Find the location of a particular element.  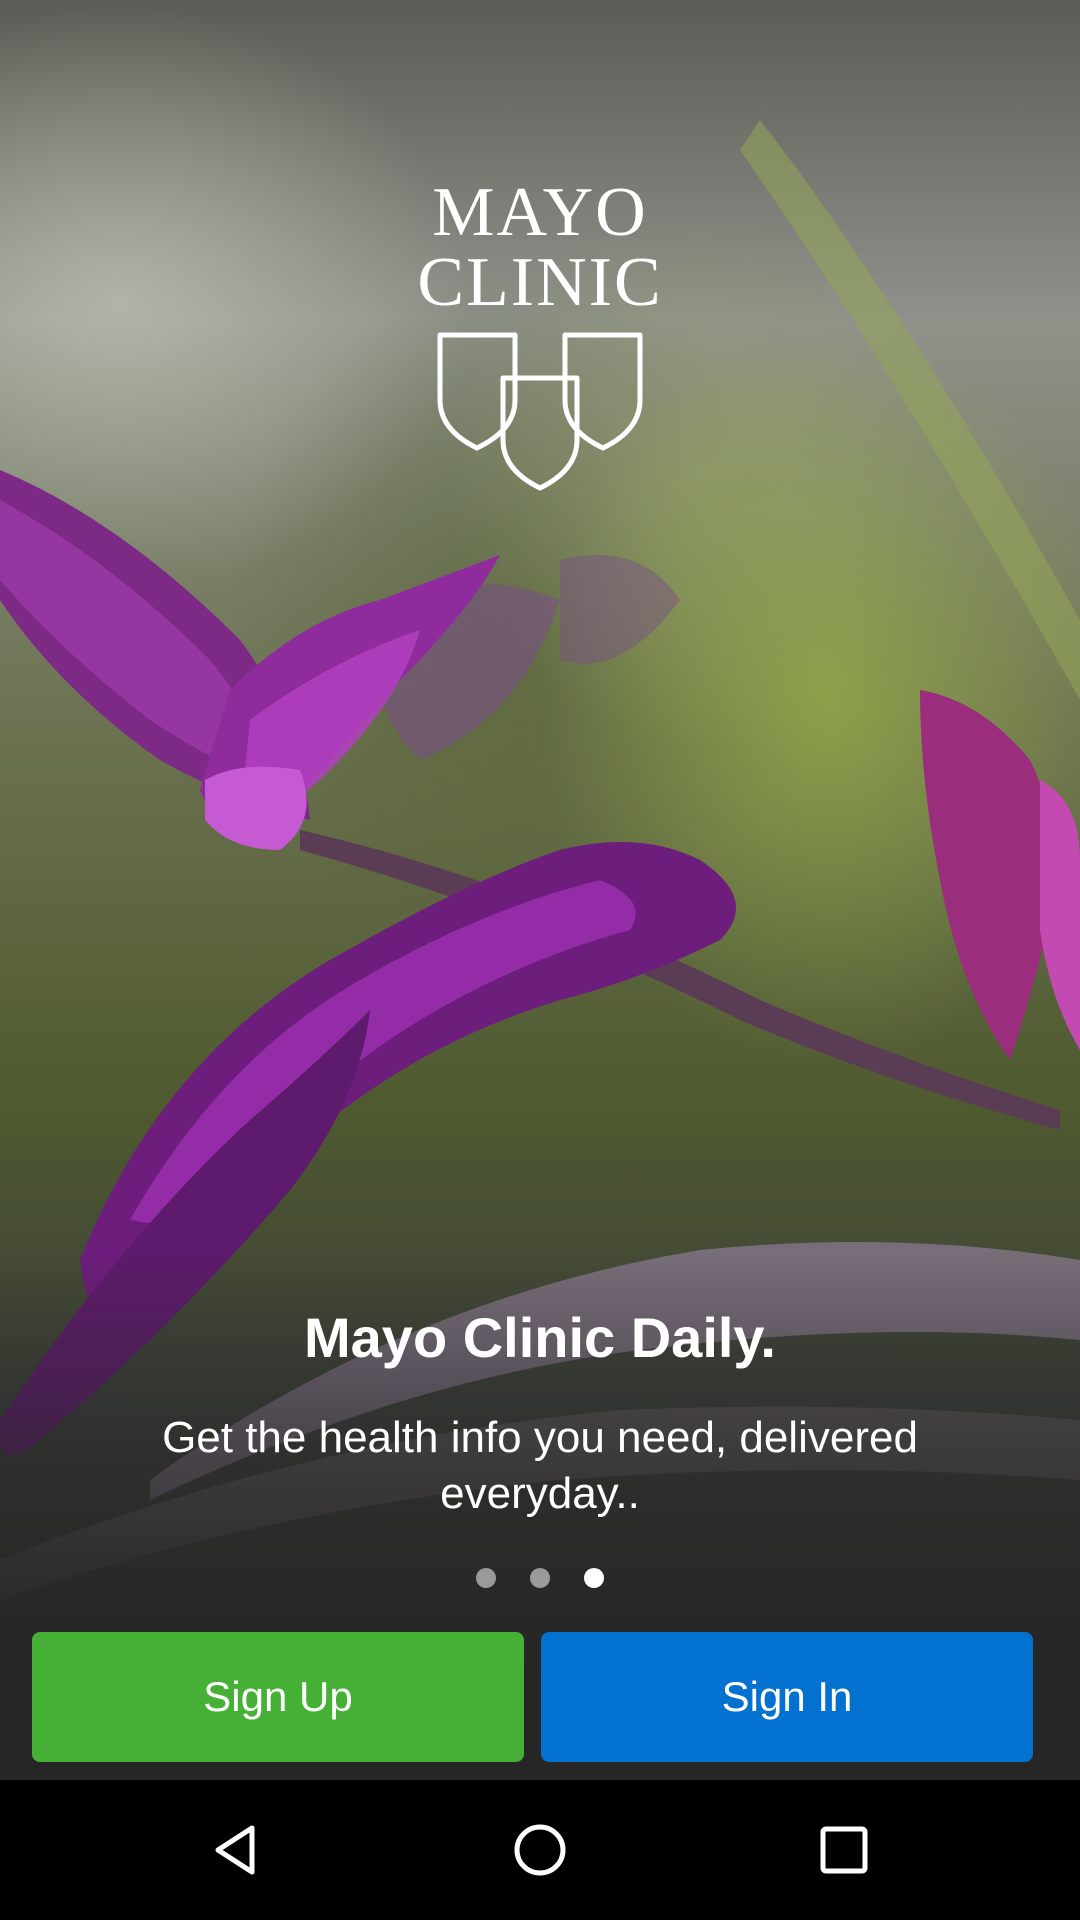

sign-in-button: Sign In is located at coordinates (787, 1697).